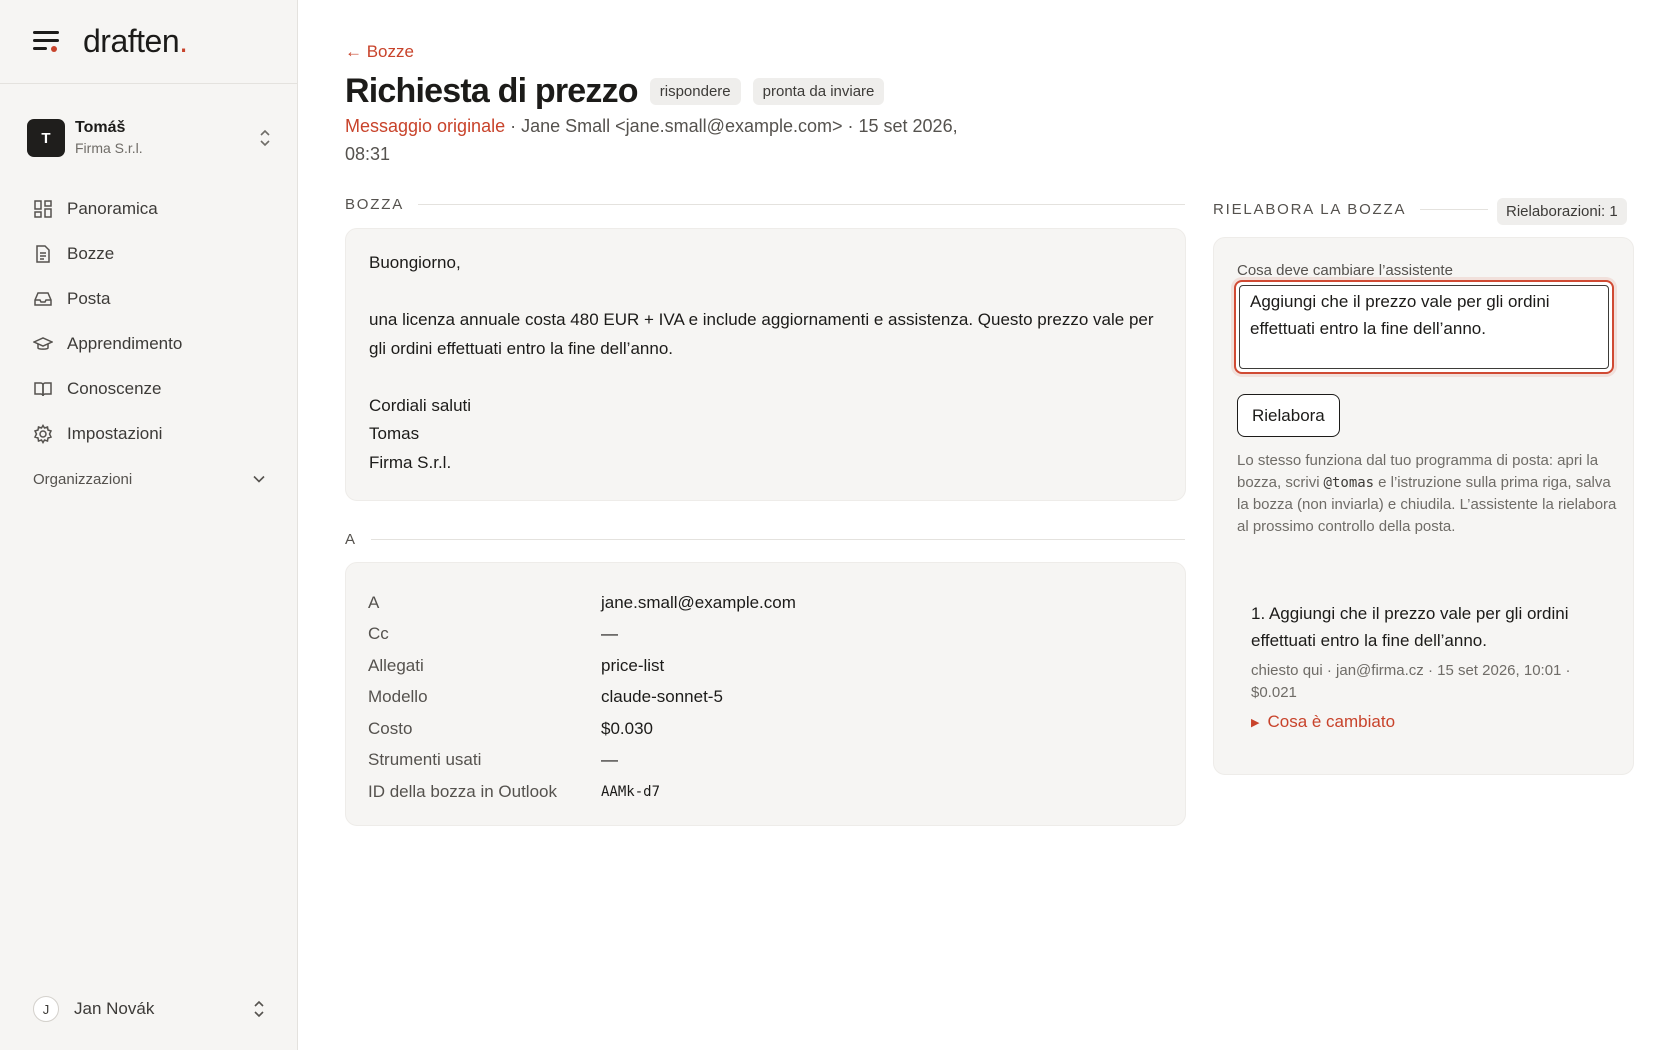  I want to click on graduation-cap-icon, so click(43, 343).